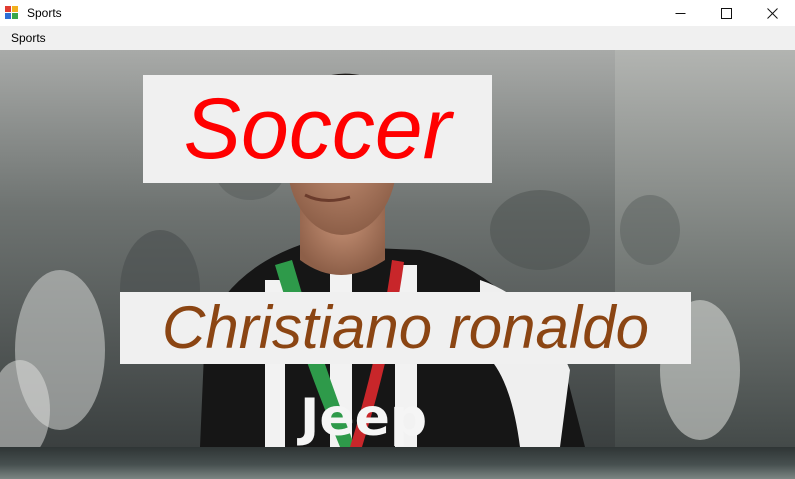 The width and height of the screenshot is (795, 479). What do you see at coordinates (362, 417) in the screenshot?
I see `svg-text: Jeep` at bounding box center [362, 417].